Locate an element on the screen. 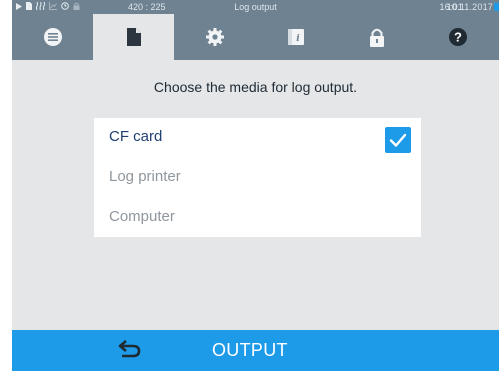  prompt-text: Choose the media for log output. is located at coordinates (255, 87).